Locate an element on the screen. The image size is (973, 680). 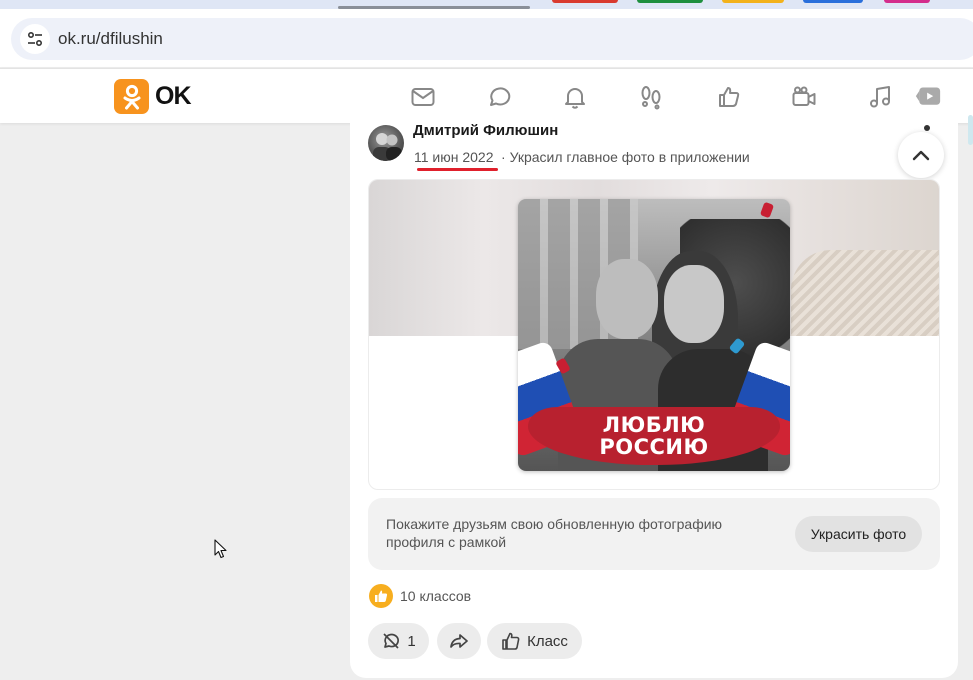
banner-line-1: ЛЮБЛЮ is located at coordinates (654, 425).